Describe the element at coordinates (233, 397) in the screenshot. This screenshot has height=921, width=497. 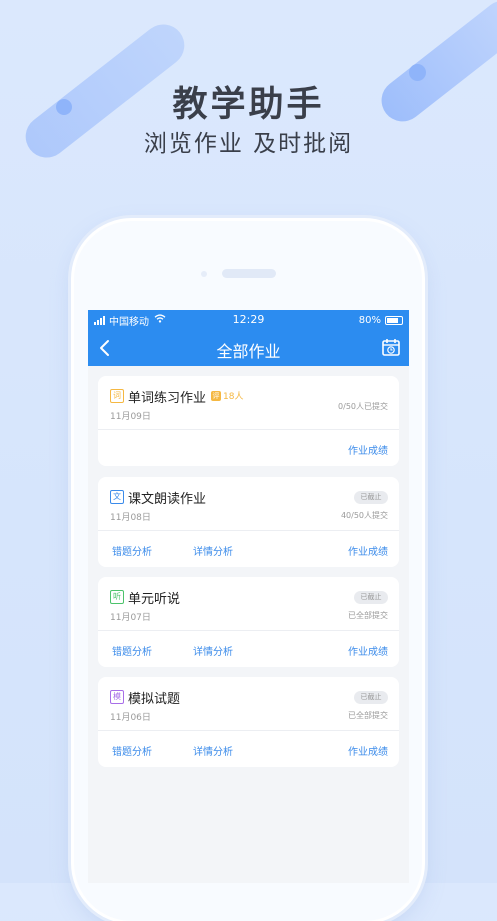
I see `review-count: 18人` at that location.